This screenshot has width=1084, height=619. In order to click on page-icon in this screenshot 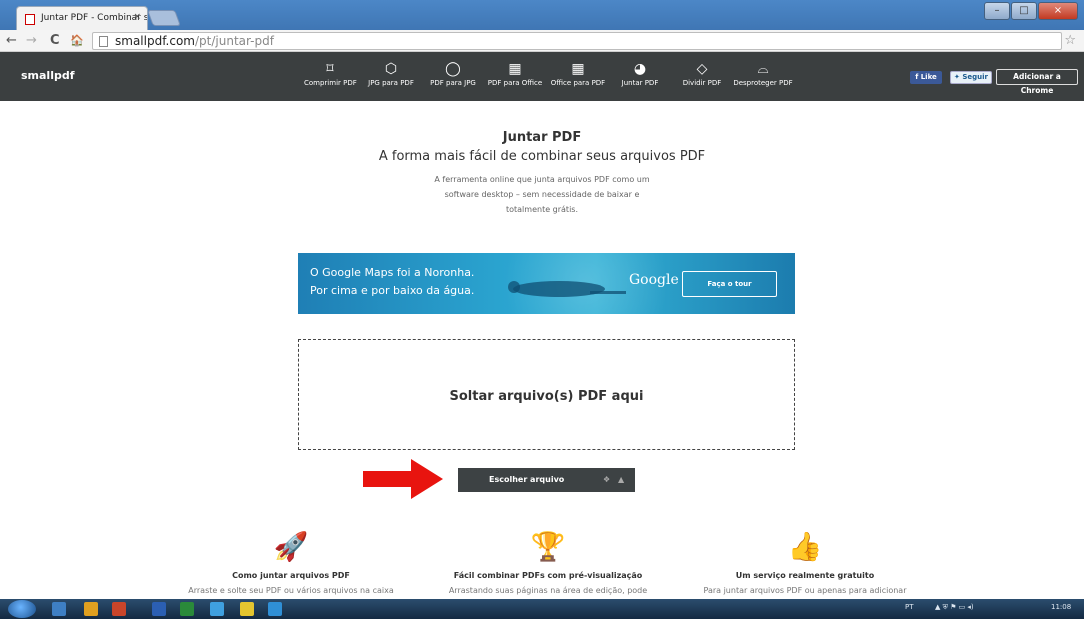, I will do `click(103, 41)`.